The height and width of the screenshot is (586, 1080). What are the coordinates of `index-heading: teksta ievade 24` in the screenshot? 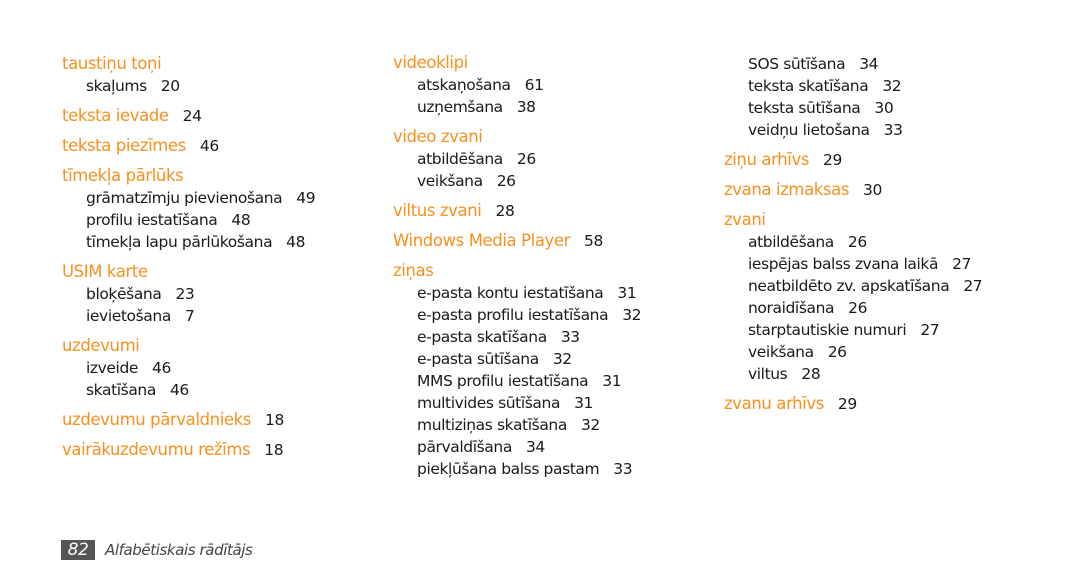 It's located at (132, 116).